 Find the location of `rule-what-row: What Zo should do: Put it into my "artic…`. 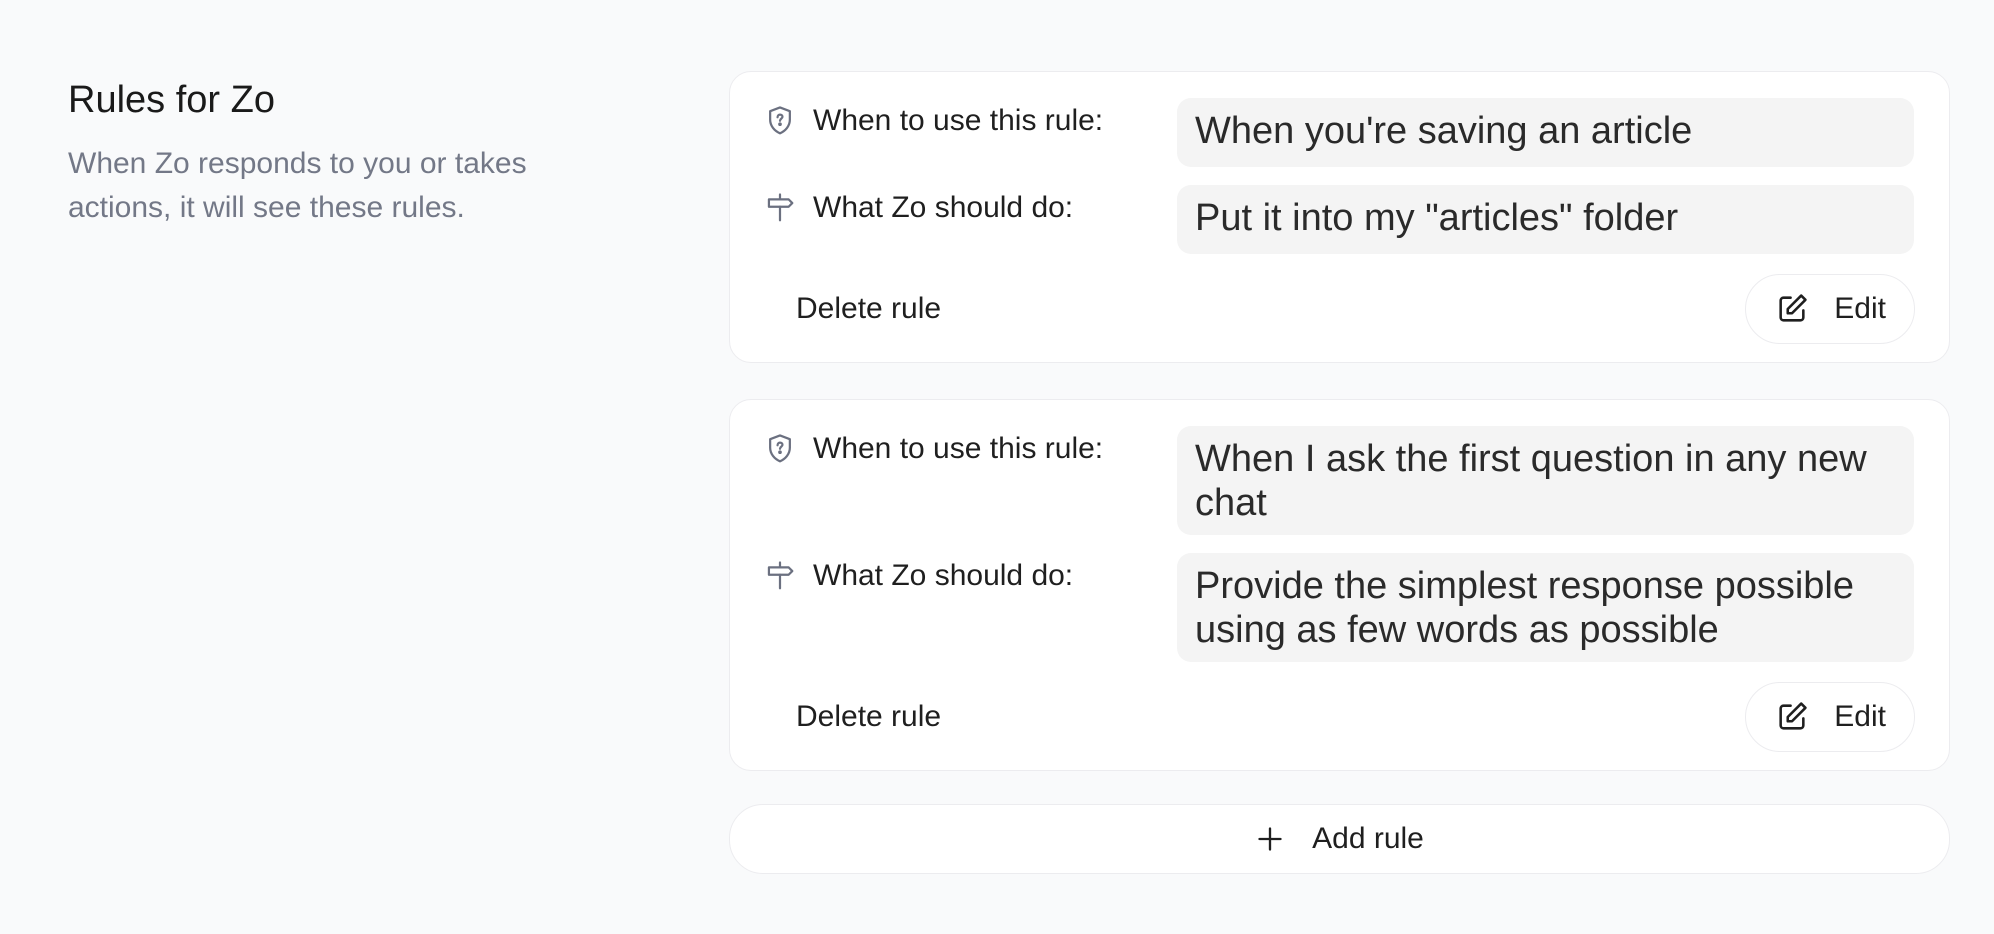

rule-what-row: What Zo should do: Put it into my "artic… is located at coordinates (1339, 219).